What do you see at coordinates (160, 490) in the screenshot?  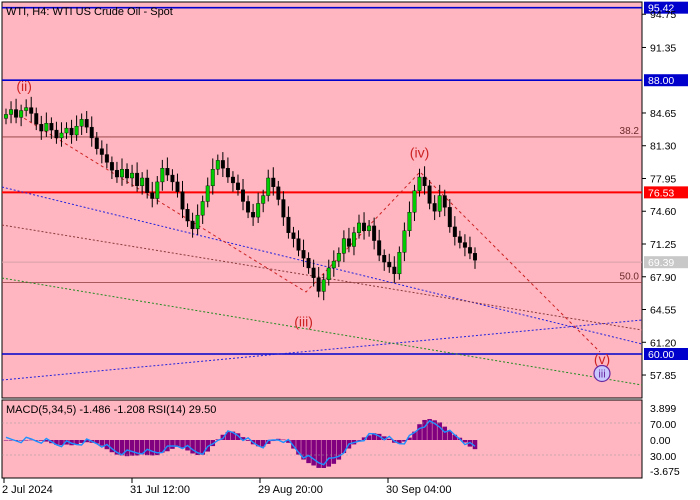 I see `x-tick-label: 31 Jul 12:00` at bounding box center [160, 490].